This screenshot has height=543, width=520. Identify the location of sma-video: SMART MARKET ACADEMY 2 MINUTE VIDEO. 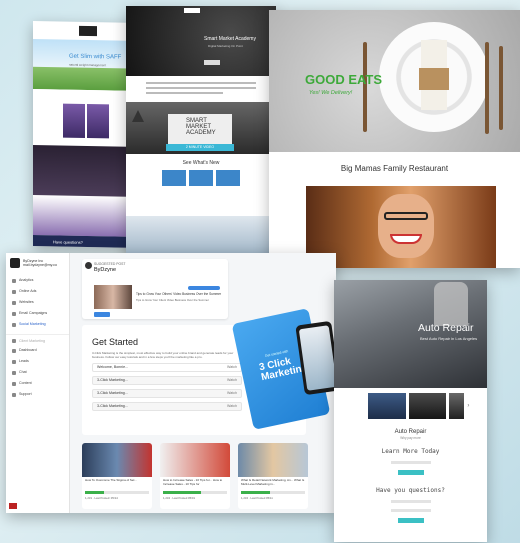
(201, 128).